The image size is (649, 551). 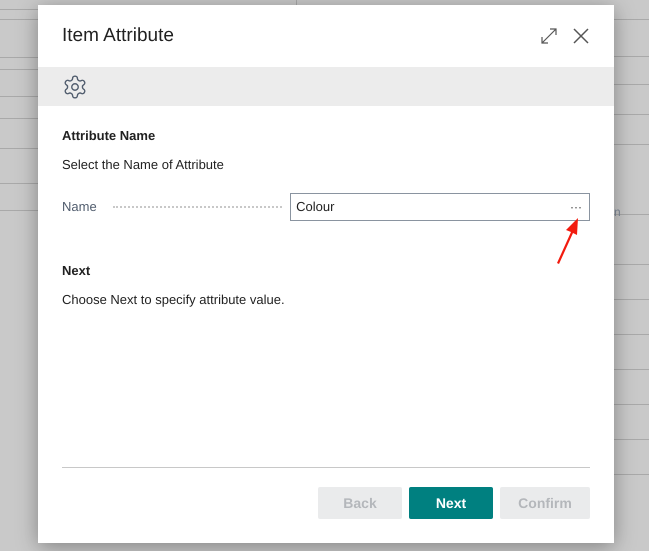 I want to click on section-heading: Attribute Name, so click(x=109, y=136).